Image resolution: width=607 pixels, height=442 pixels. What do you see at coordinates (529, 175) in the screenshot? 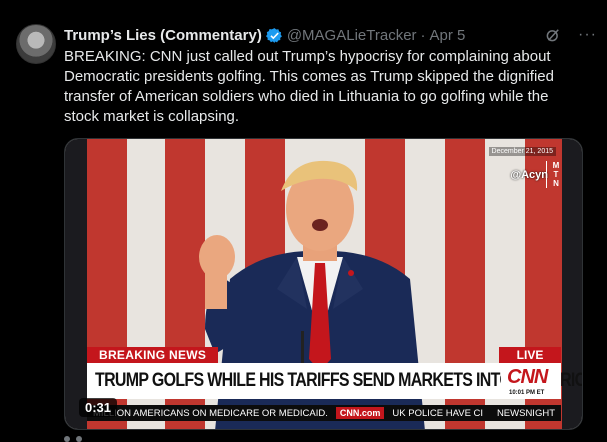
I see `video-watermark: @Acyn` at bounding box center [529, 175].